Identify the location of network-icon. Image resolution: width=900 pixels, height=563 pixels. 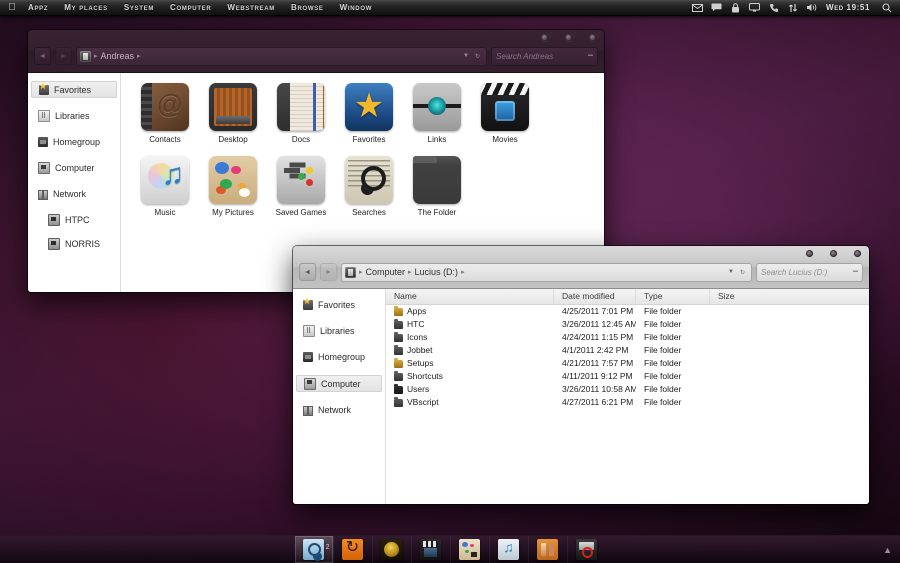
(792, 7).